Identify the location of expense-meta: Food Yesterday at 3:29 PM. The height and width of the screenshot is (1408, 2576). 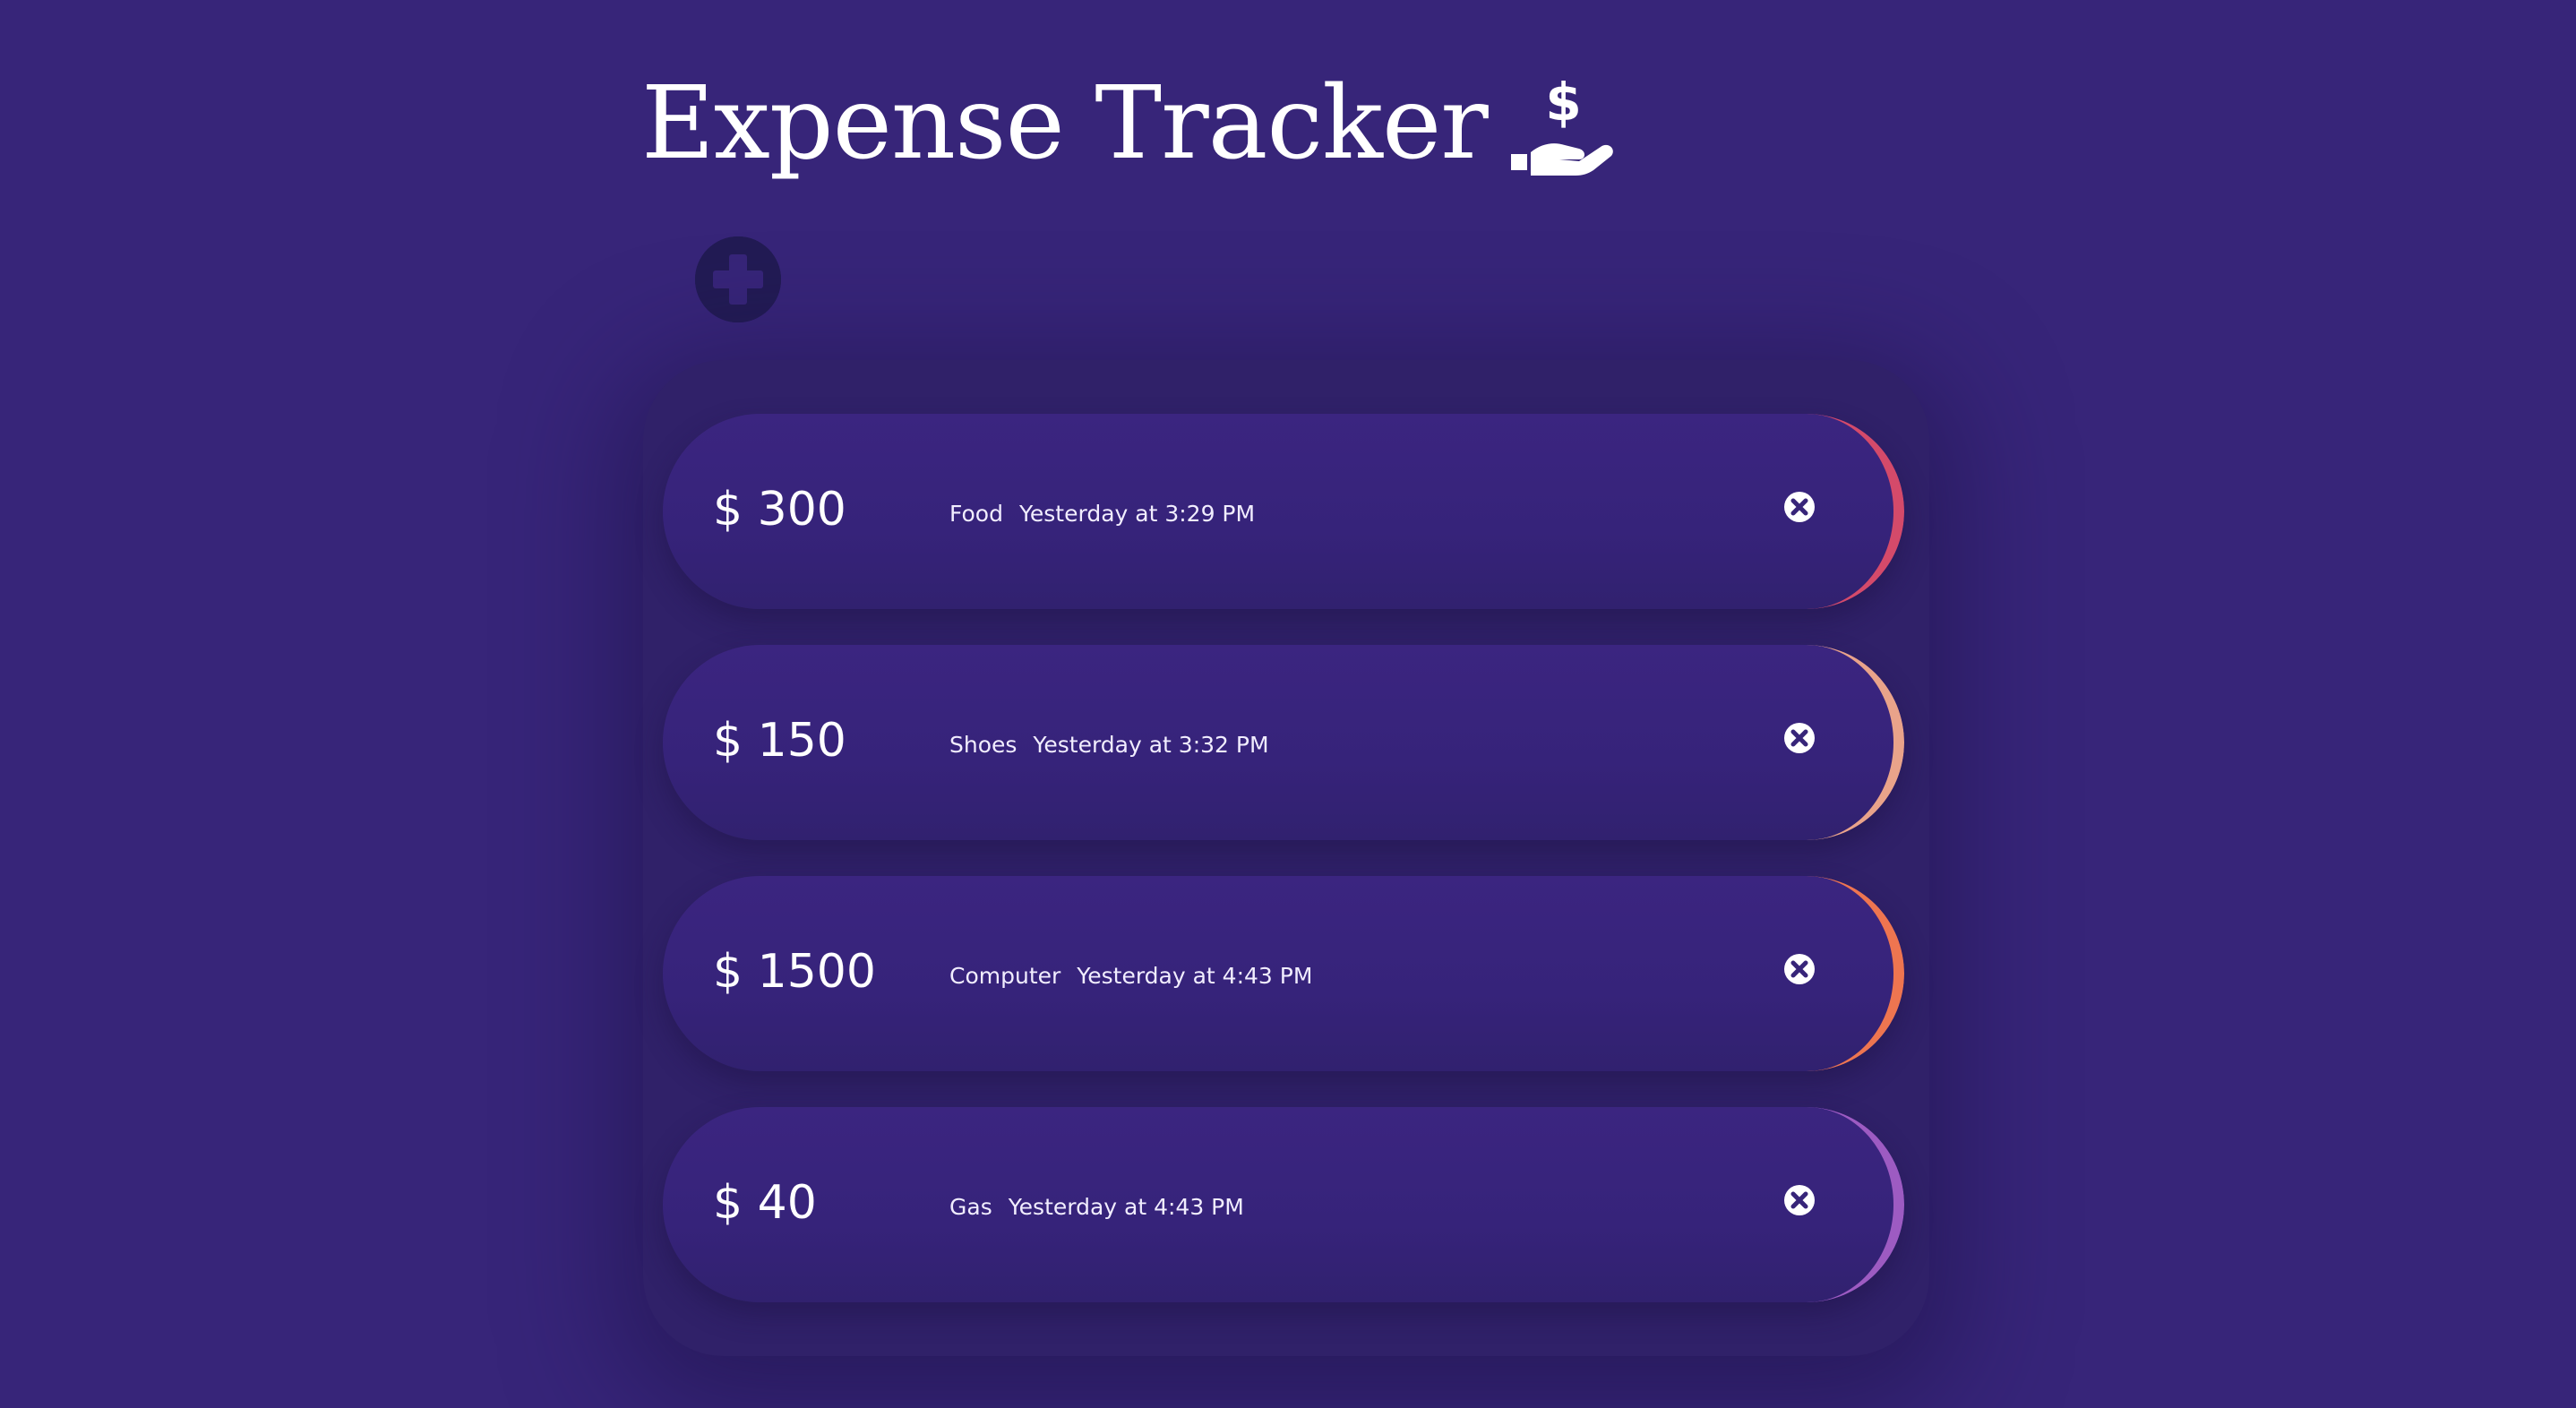
(1102, 514).